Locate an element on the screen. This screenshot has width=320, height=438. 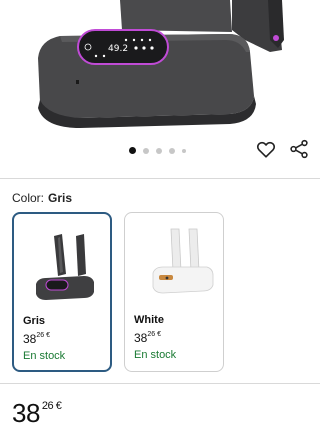
carousel-pagination is located at coordinates (157, 150).